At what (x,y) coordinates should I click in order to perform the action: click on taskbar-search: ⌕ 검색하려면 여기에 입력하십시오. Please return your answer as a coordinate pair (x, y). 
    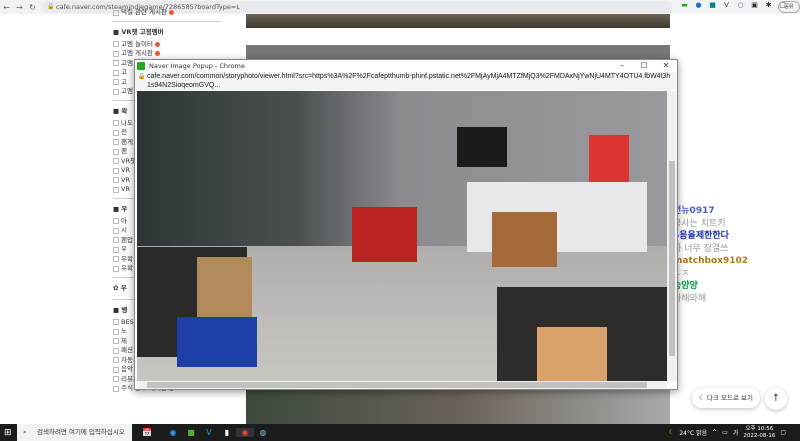
    Looking at the image, I should click on (74, 432).